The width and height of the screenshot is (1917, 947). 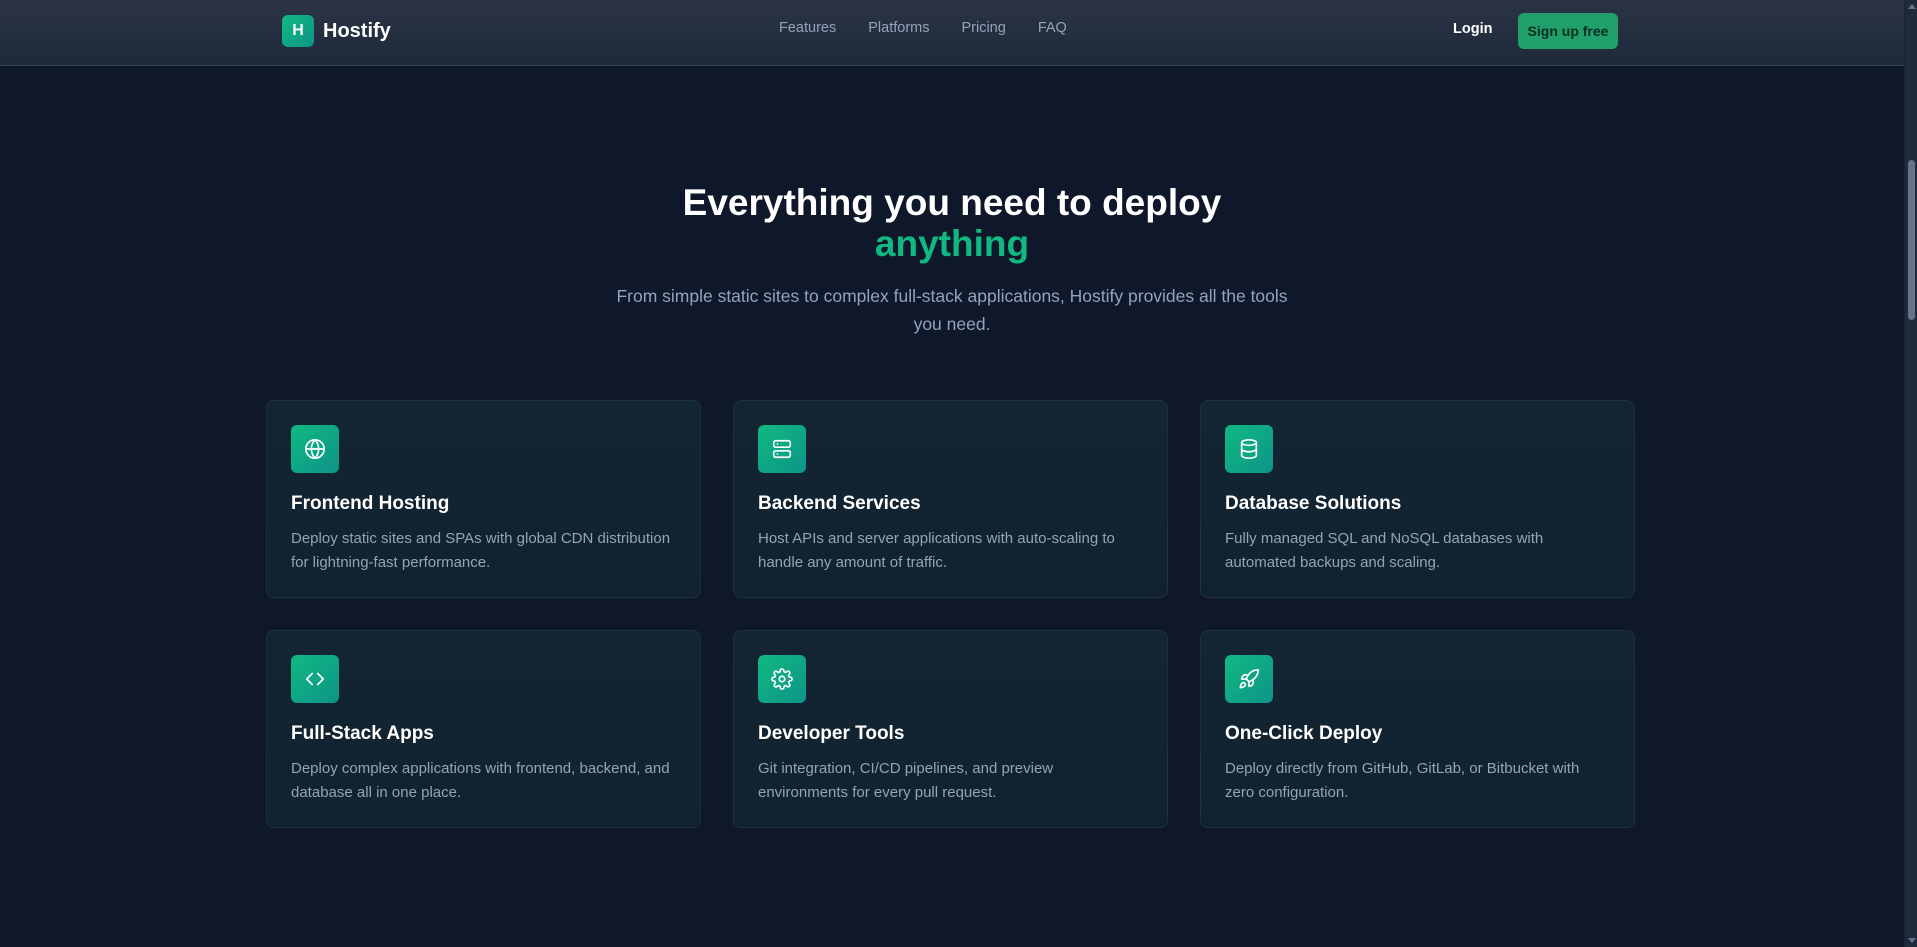 I want to click on rocket-icon, so click(x=1249, y=679).